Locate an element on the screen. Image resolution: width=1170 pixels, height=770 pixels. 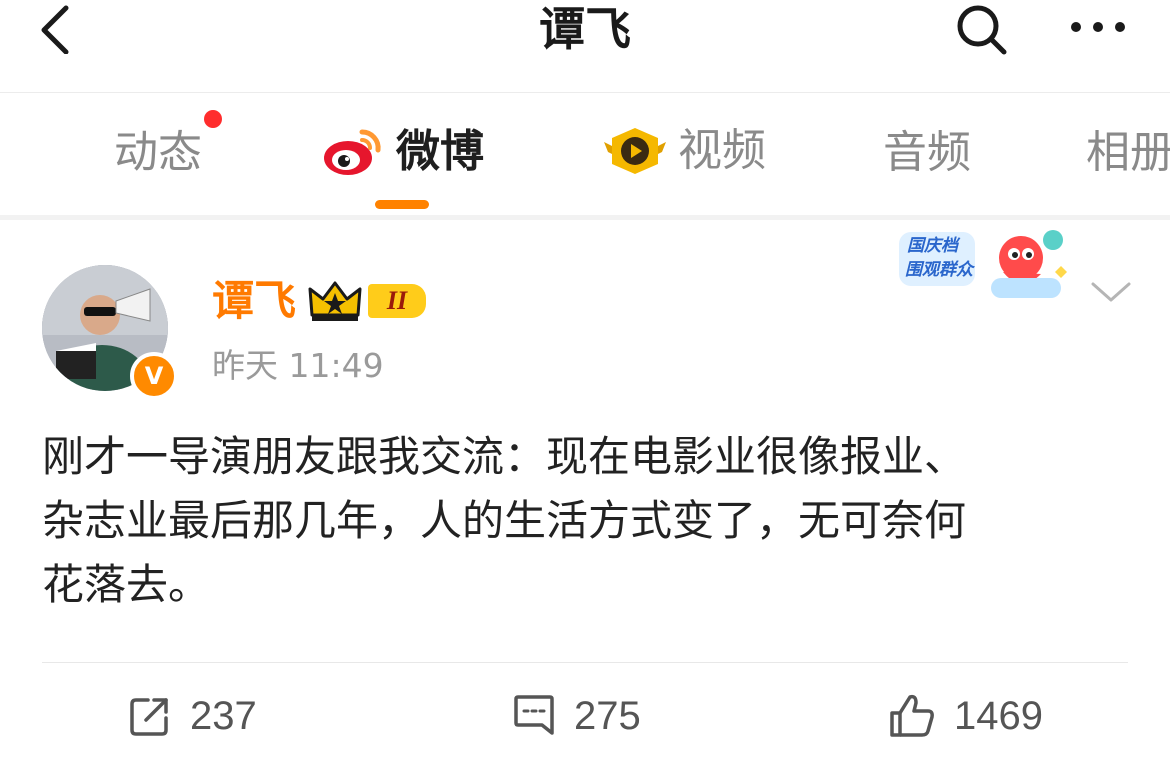
like-count: 1469 is located at coordinates (998, 716).